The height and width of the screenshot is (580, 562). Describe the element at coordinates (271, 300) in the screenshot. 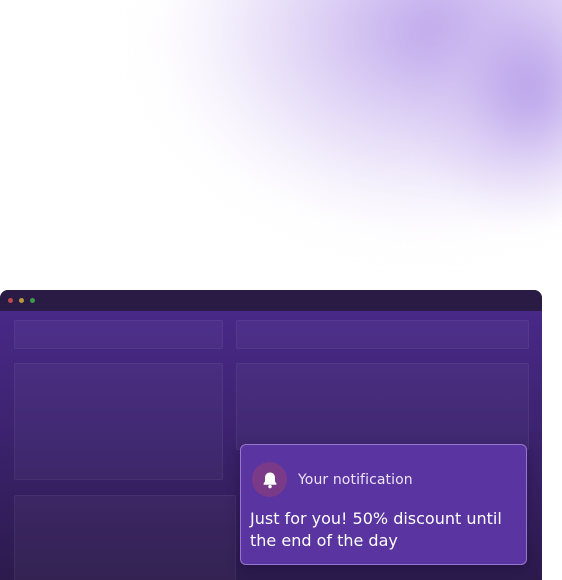

I see `window-titlebar` at that location.